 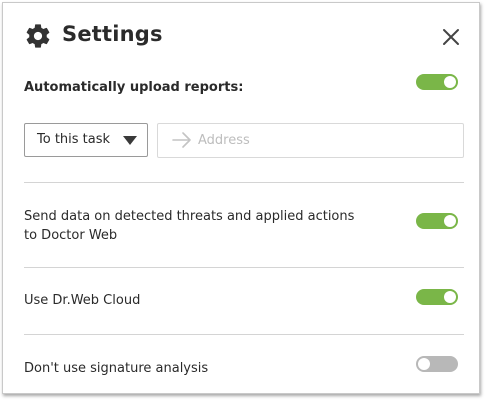 I want to click on upload-target-select: To this task, so click(x=86, y=140).